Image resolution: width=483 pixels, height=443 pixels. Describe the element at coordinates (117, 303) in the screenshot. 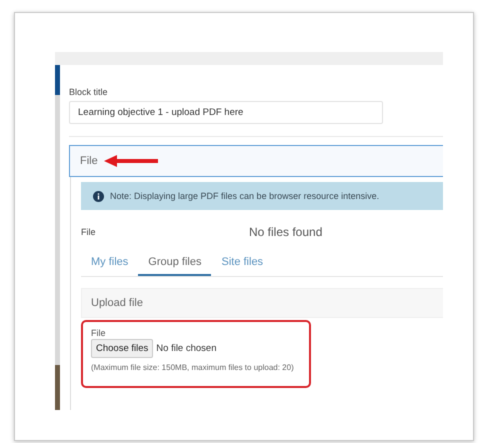

I see `panel-title: Upload file` at that location.